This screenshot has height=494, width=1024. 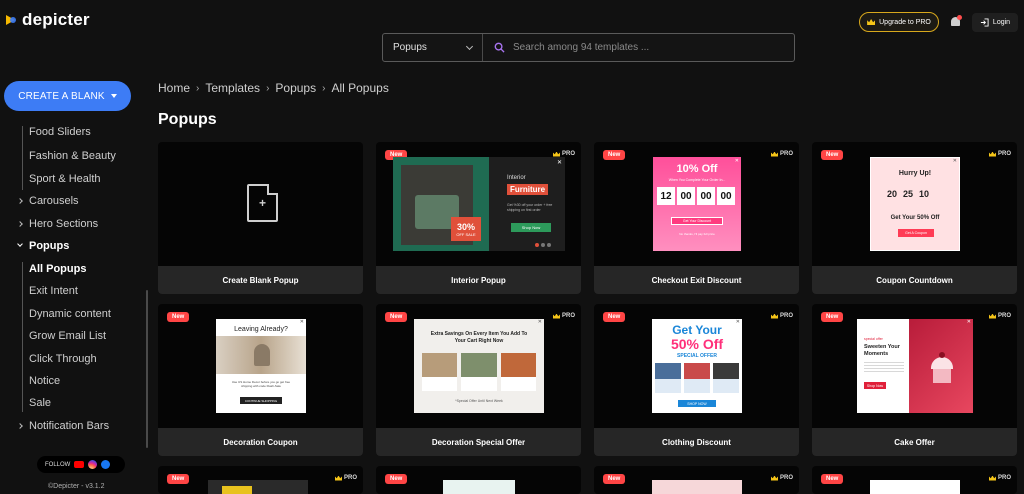 What do you see at coordinates (873, 339) in the screenshot?
I see `preview-tag: special offer` at bounding box center [873, 339].